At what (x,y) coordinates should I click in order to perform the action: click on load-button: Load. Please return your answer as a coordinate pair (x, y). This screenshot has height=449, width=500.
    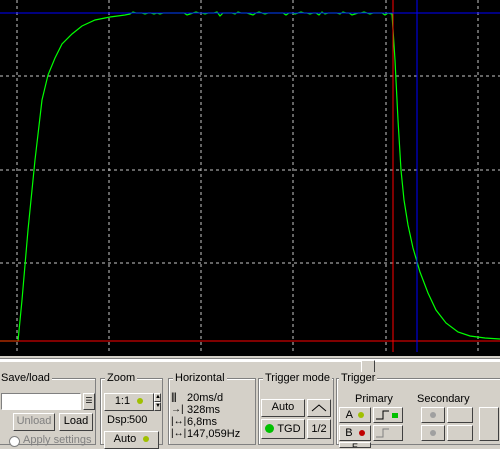
    Looking at the image, I should click on (76, 422).